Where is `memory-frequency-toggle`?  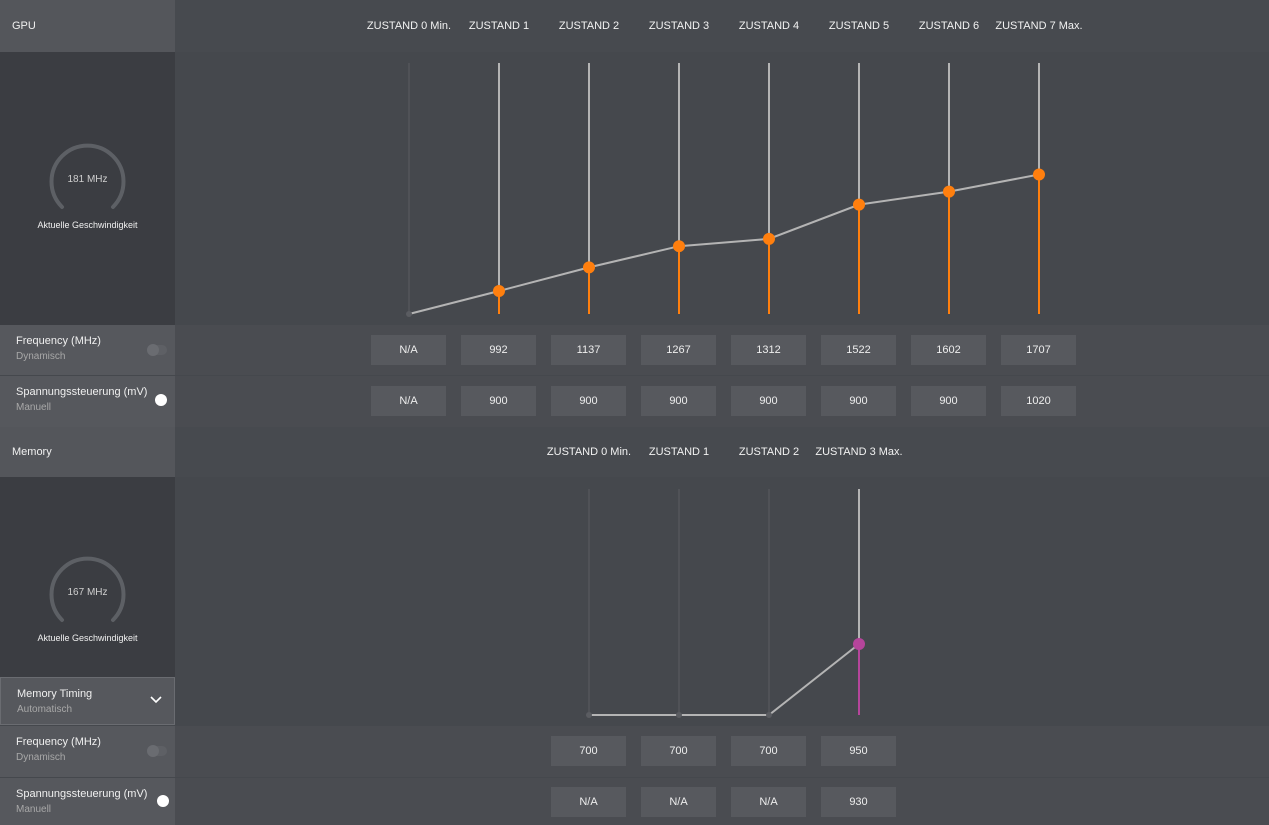
memory-frequency-toggle is located at coordinates (157, 751).